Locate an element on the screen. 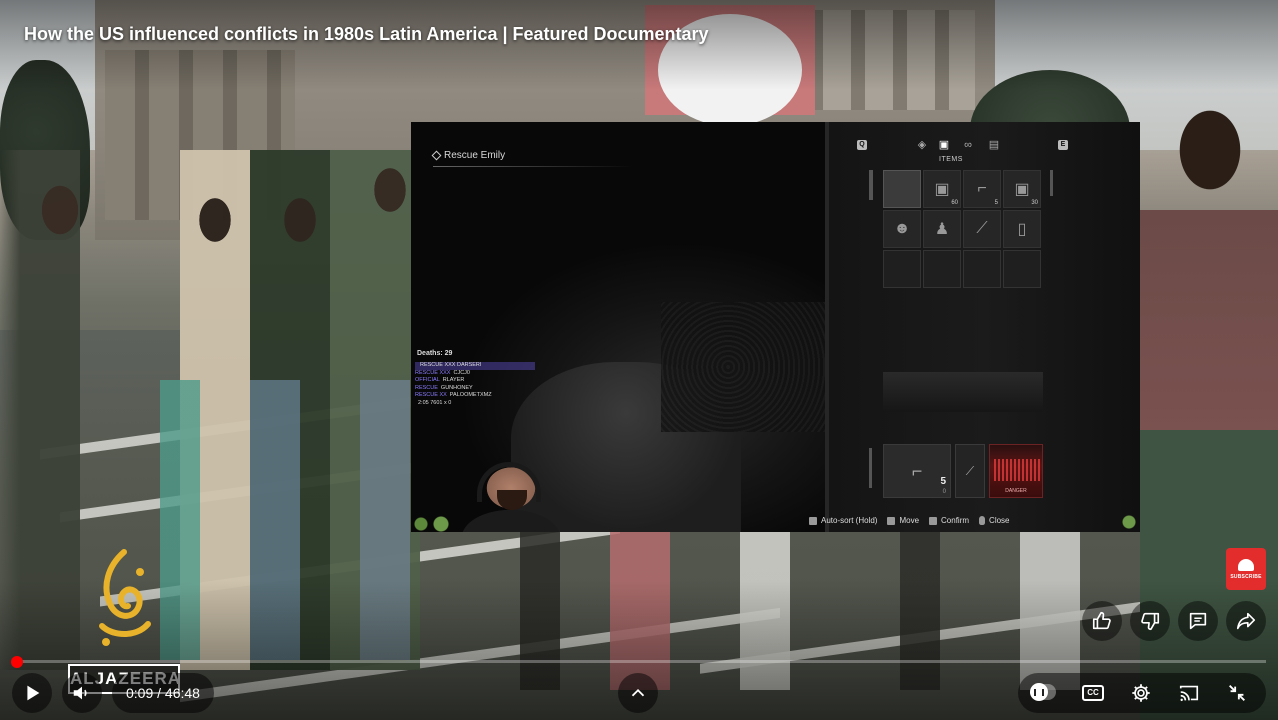  health-status: DANGER is located at coordinates (1016, 491).